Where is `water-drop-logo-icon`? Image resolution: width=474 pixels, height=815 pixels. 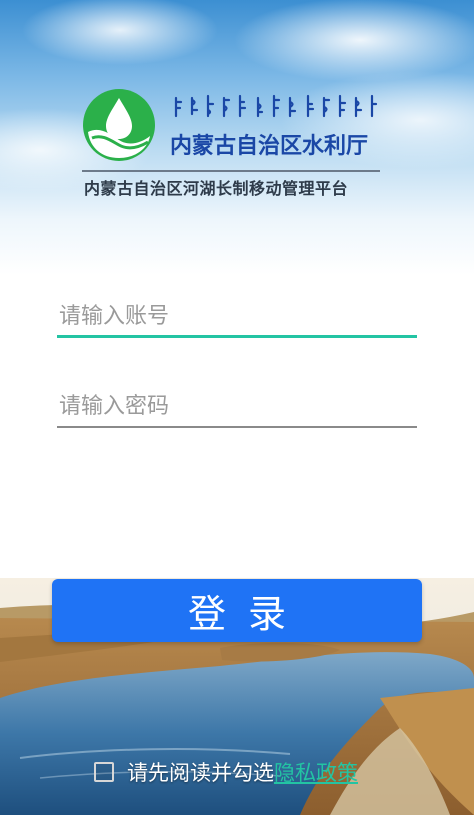
water-drop-logo-icon is located at coordinates (119, 125).